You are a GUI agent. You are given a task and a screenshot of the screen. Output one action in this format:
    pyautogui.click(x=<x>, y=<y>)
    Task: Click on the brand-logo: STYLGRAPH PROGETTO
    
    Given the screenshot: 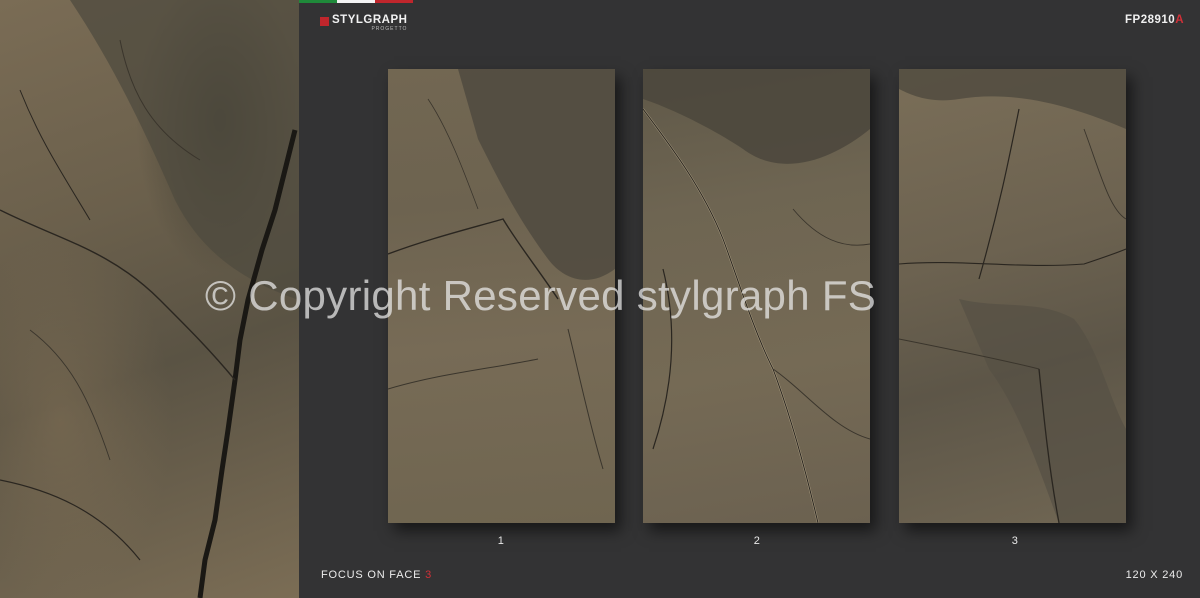 What is the action you would take?
    pyautogui.click(x=363, y=23)
    